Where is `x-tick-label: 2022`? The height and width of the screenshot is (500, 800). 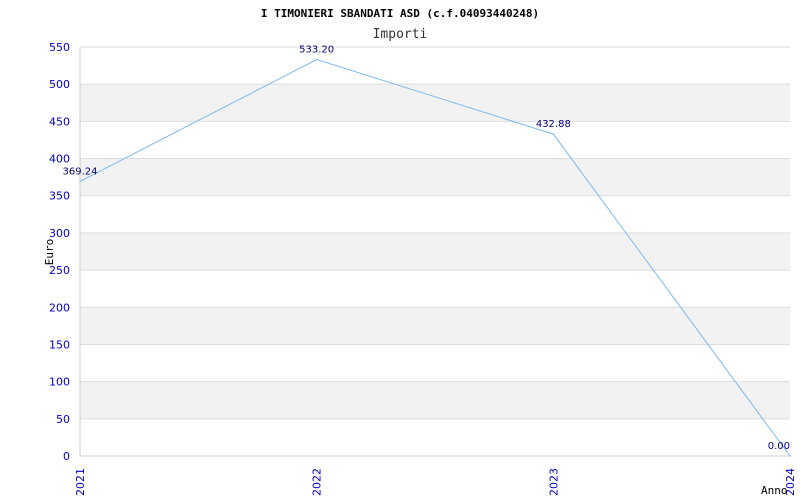 x-tick-label: 2022 is located at coordinates (317, 482).